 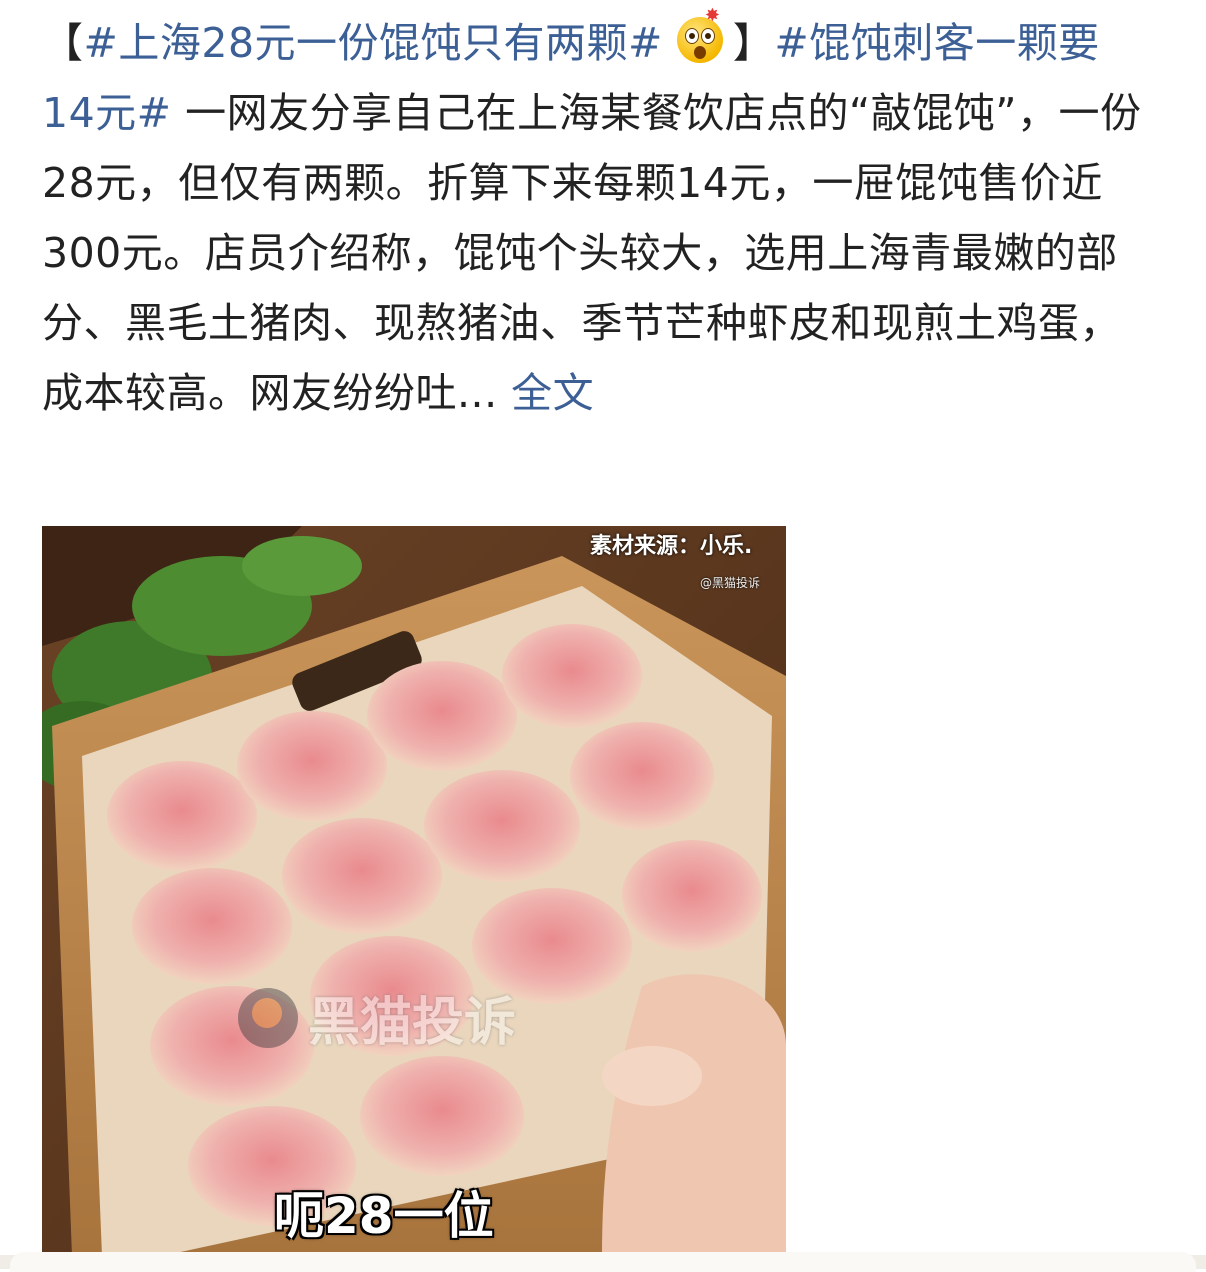 What do you see at coordinates (603, 1262) in the screenshot?
I see `bottom-card-edge` at bounding box center [603, 1262].